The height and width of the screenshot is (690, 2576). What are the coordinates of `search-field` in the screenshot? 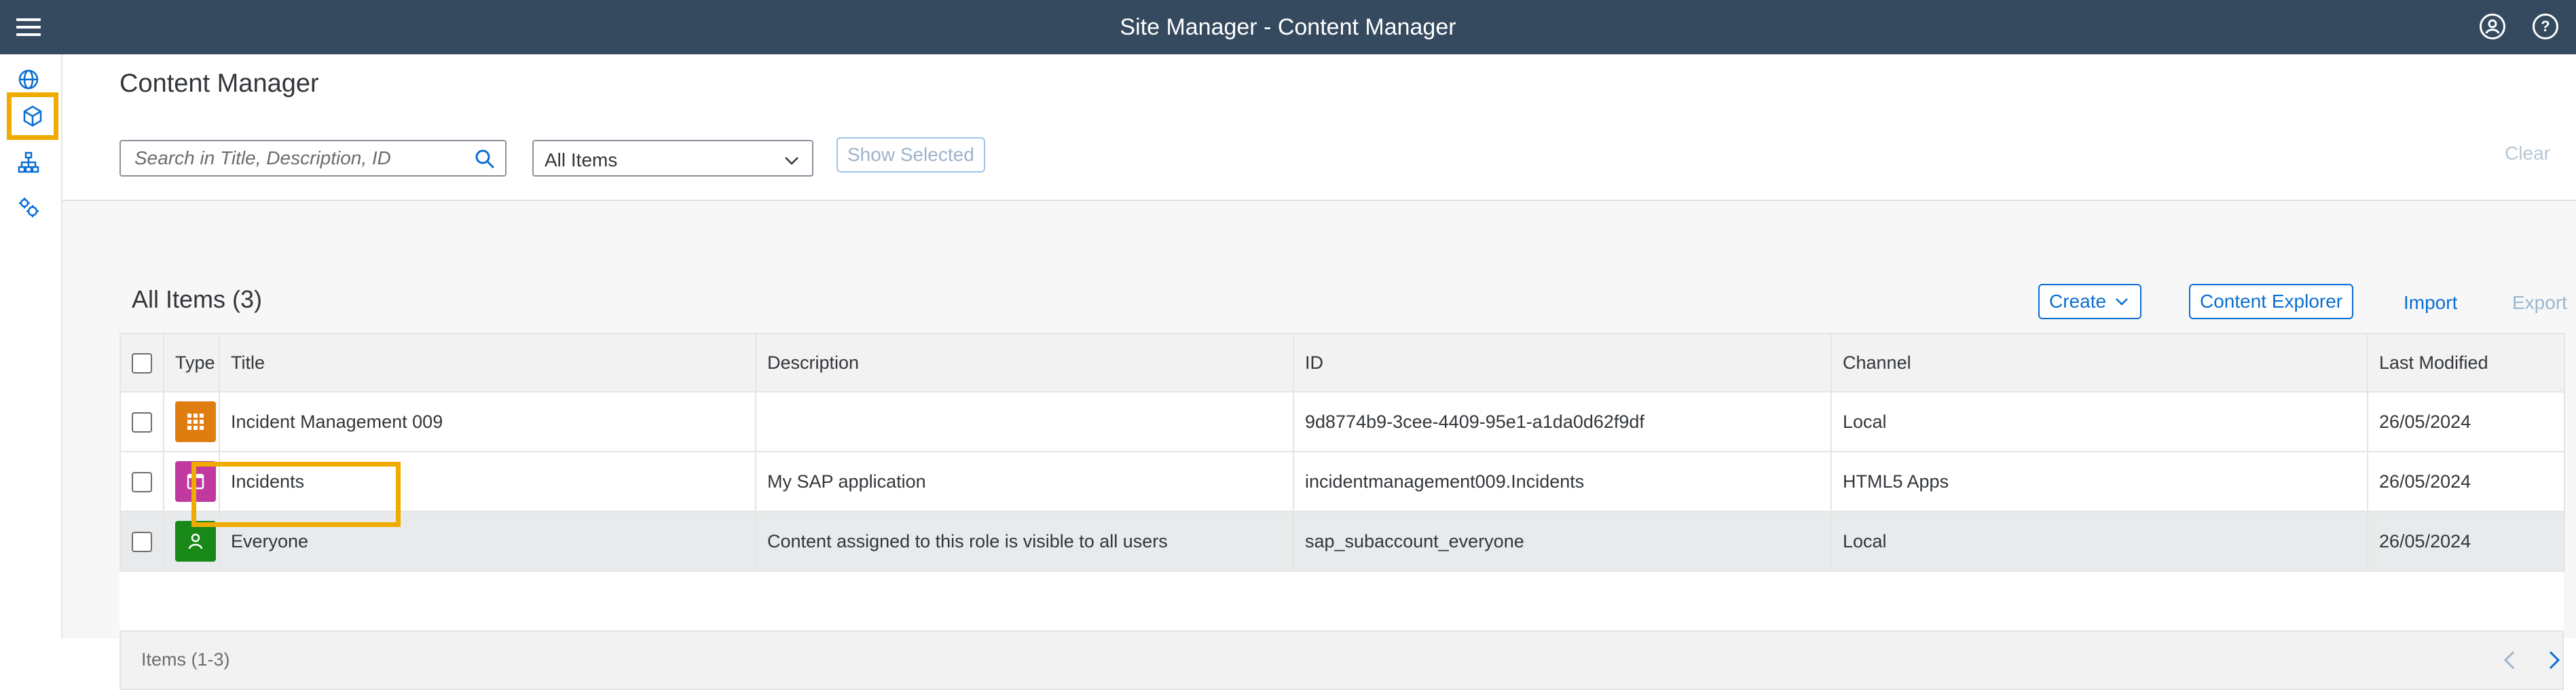 It's located at (313, 158).